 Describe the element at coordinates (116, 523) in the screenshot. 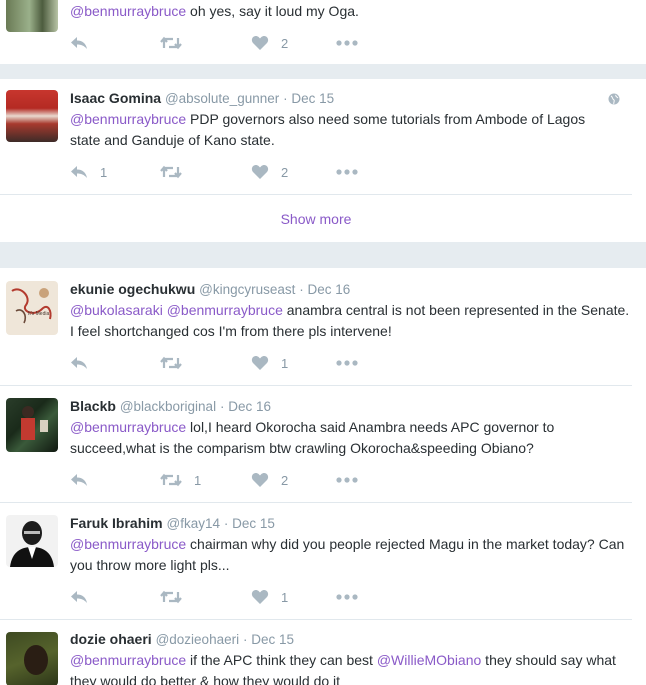

I see `author-name: Faruk Ibrahim` at that location.